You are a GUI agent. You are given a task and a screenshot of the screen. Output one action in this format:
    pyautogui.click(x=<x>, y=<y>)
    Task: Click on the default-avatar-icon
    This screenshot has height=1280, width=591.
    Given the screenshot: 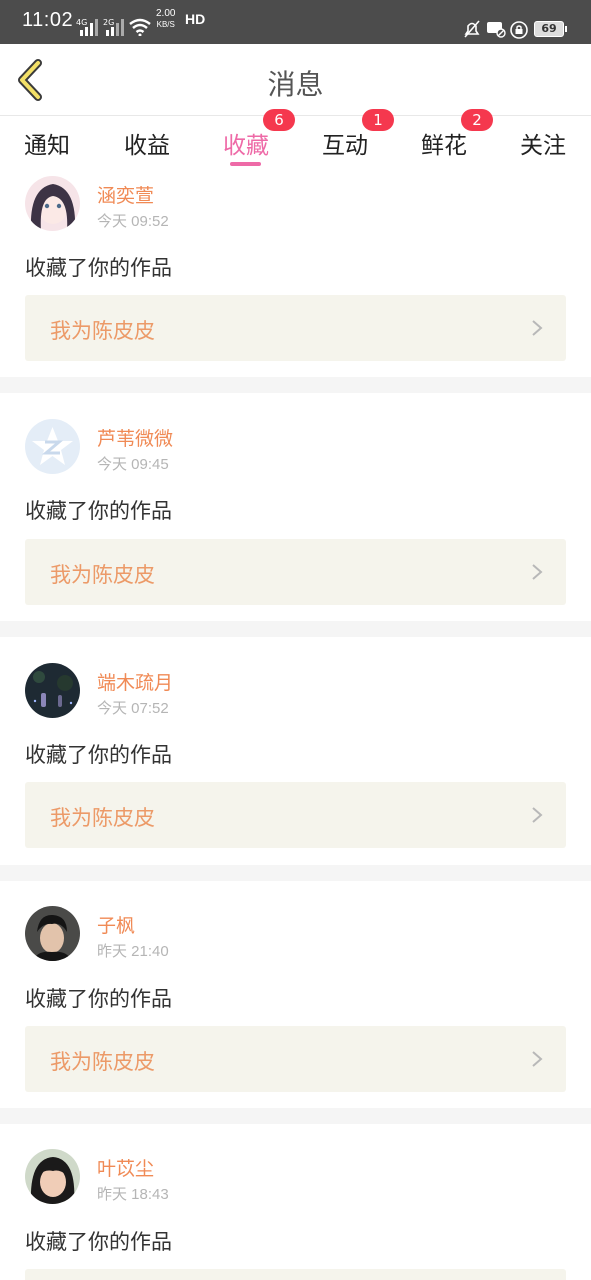 What is the action you would take?
    pyautogui.click(x=52, y=446)
    